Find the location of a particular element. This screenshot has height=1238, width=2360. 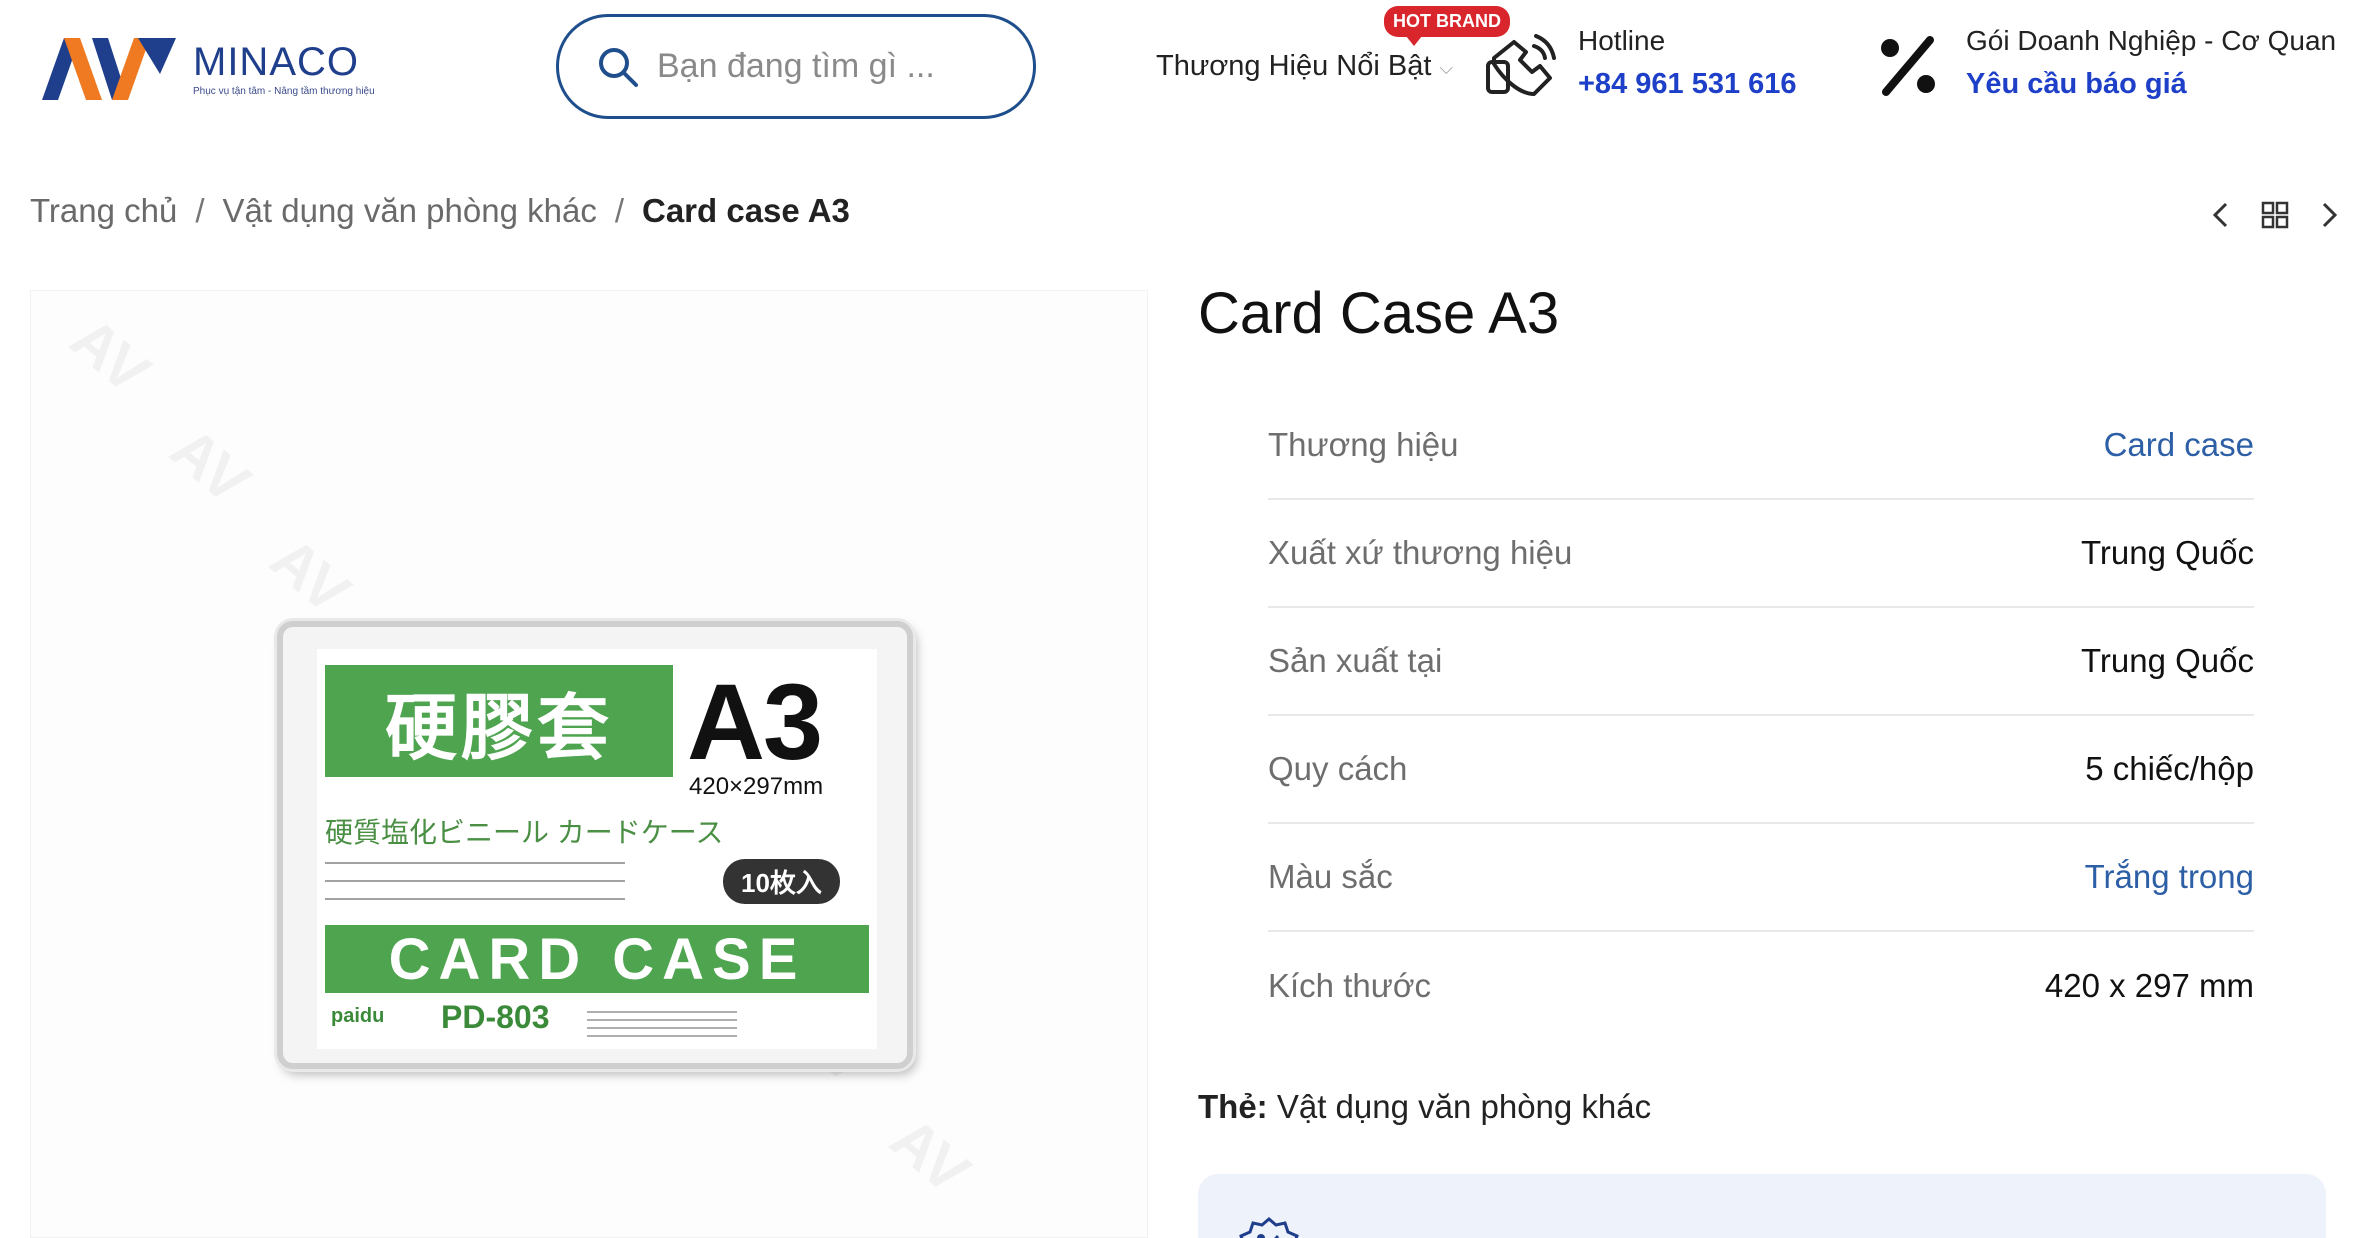

color-link: Trắng trong is located at coordinates (2169, 877).